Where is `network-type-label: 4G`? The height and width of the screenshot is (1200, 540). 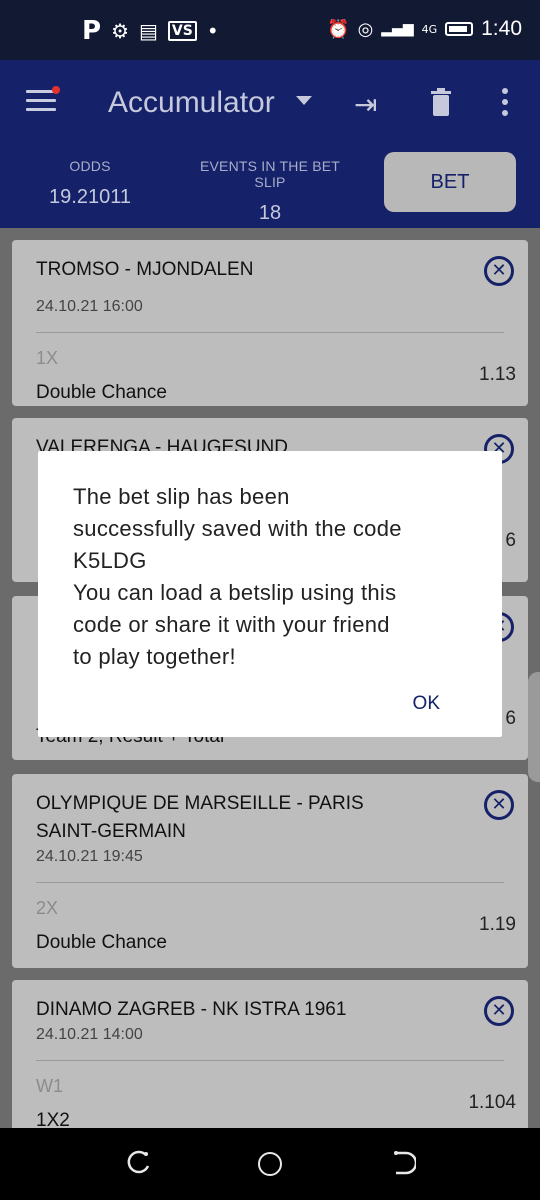
network-type-label: 4G is located at coordinates (429, 29).